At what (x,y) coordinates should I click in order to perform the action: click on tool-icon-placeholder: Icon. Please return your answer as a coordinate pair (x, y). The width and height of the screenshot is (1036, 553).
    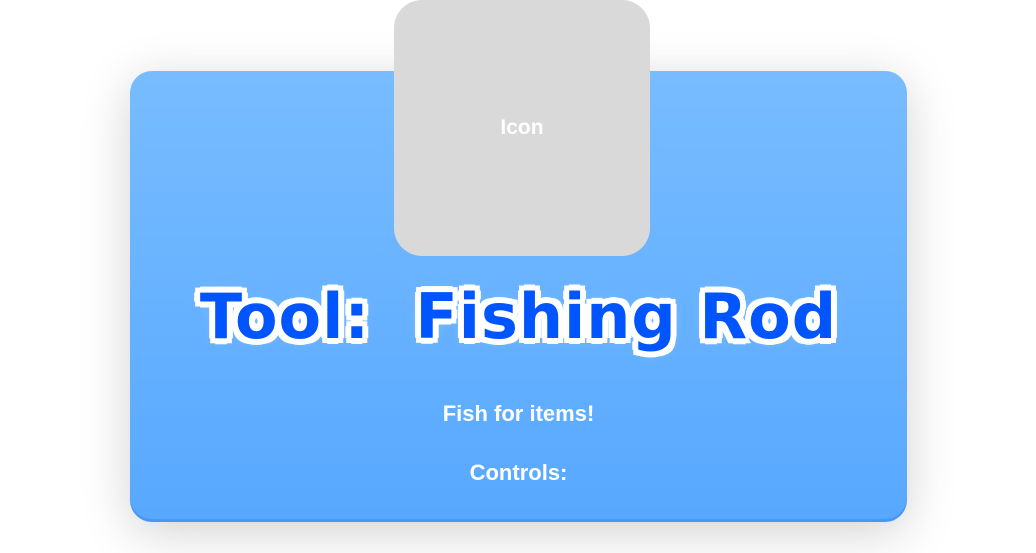
    Looking at the image, I should click on (522, 128).